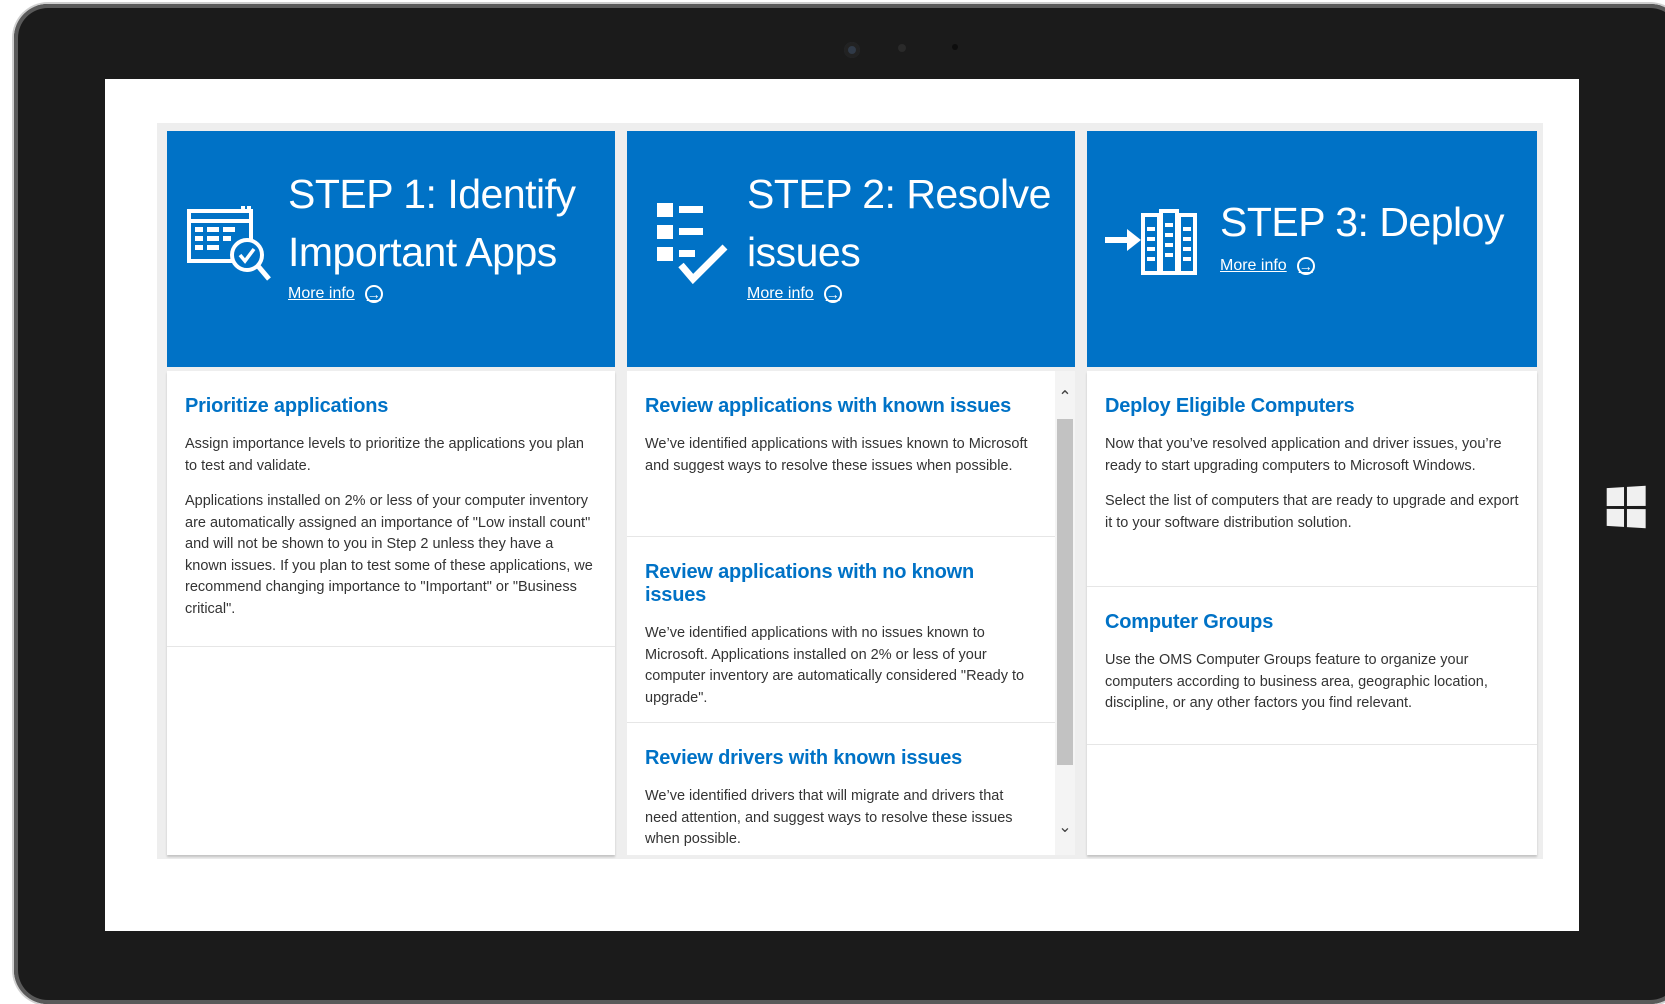 The height and width of the screenshot is (1004, 1665). What do you see at coordinates (899, 223) in the screenshot?
I see `step-2-title: STEP 2: Resolve issues` at bounding box center [899, 223].